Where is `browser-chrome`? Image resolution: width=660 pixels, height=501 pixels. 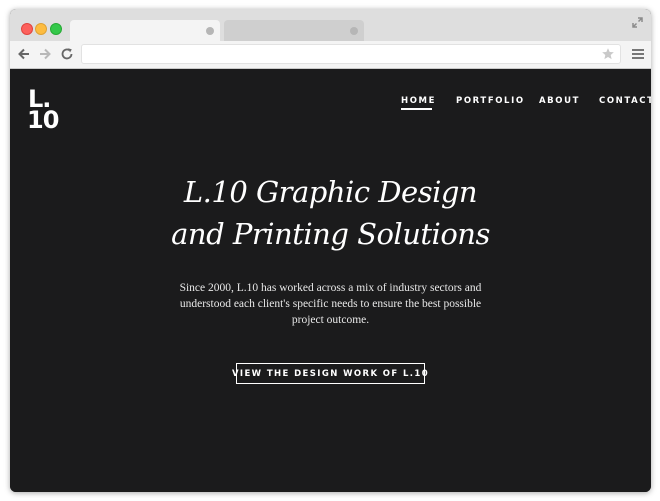 browser-chrome is located at coordinates (330, 39).